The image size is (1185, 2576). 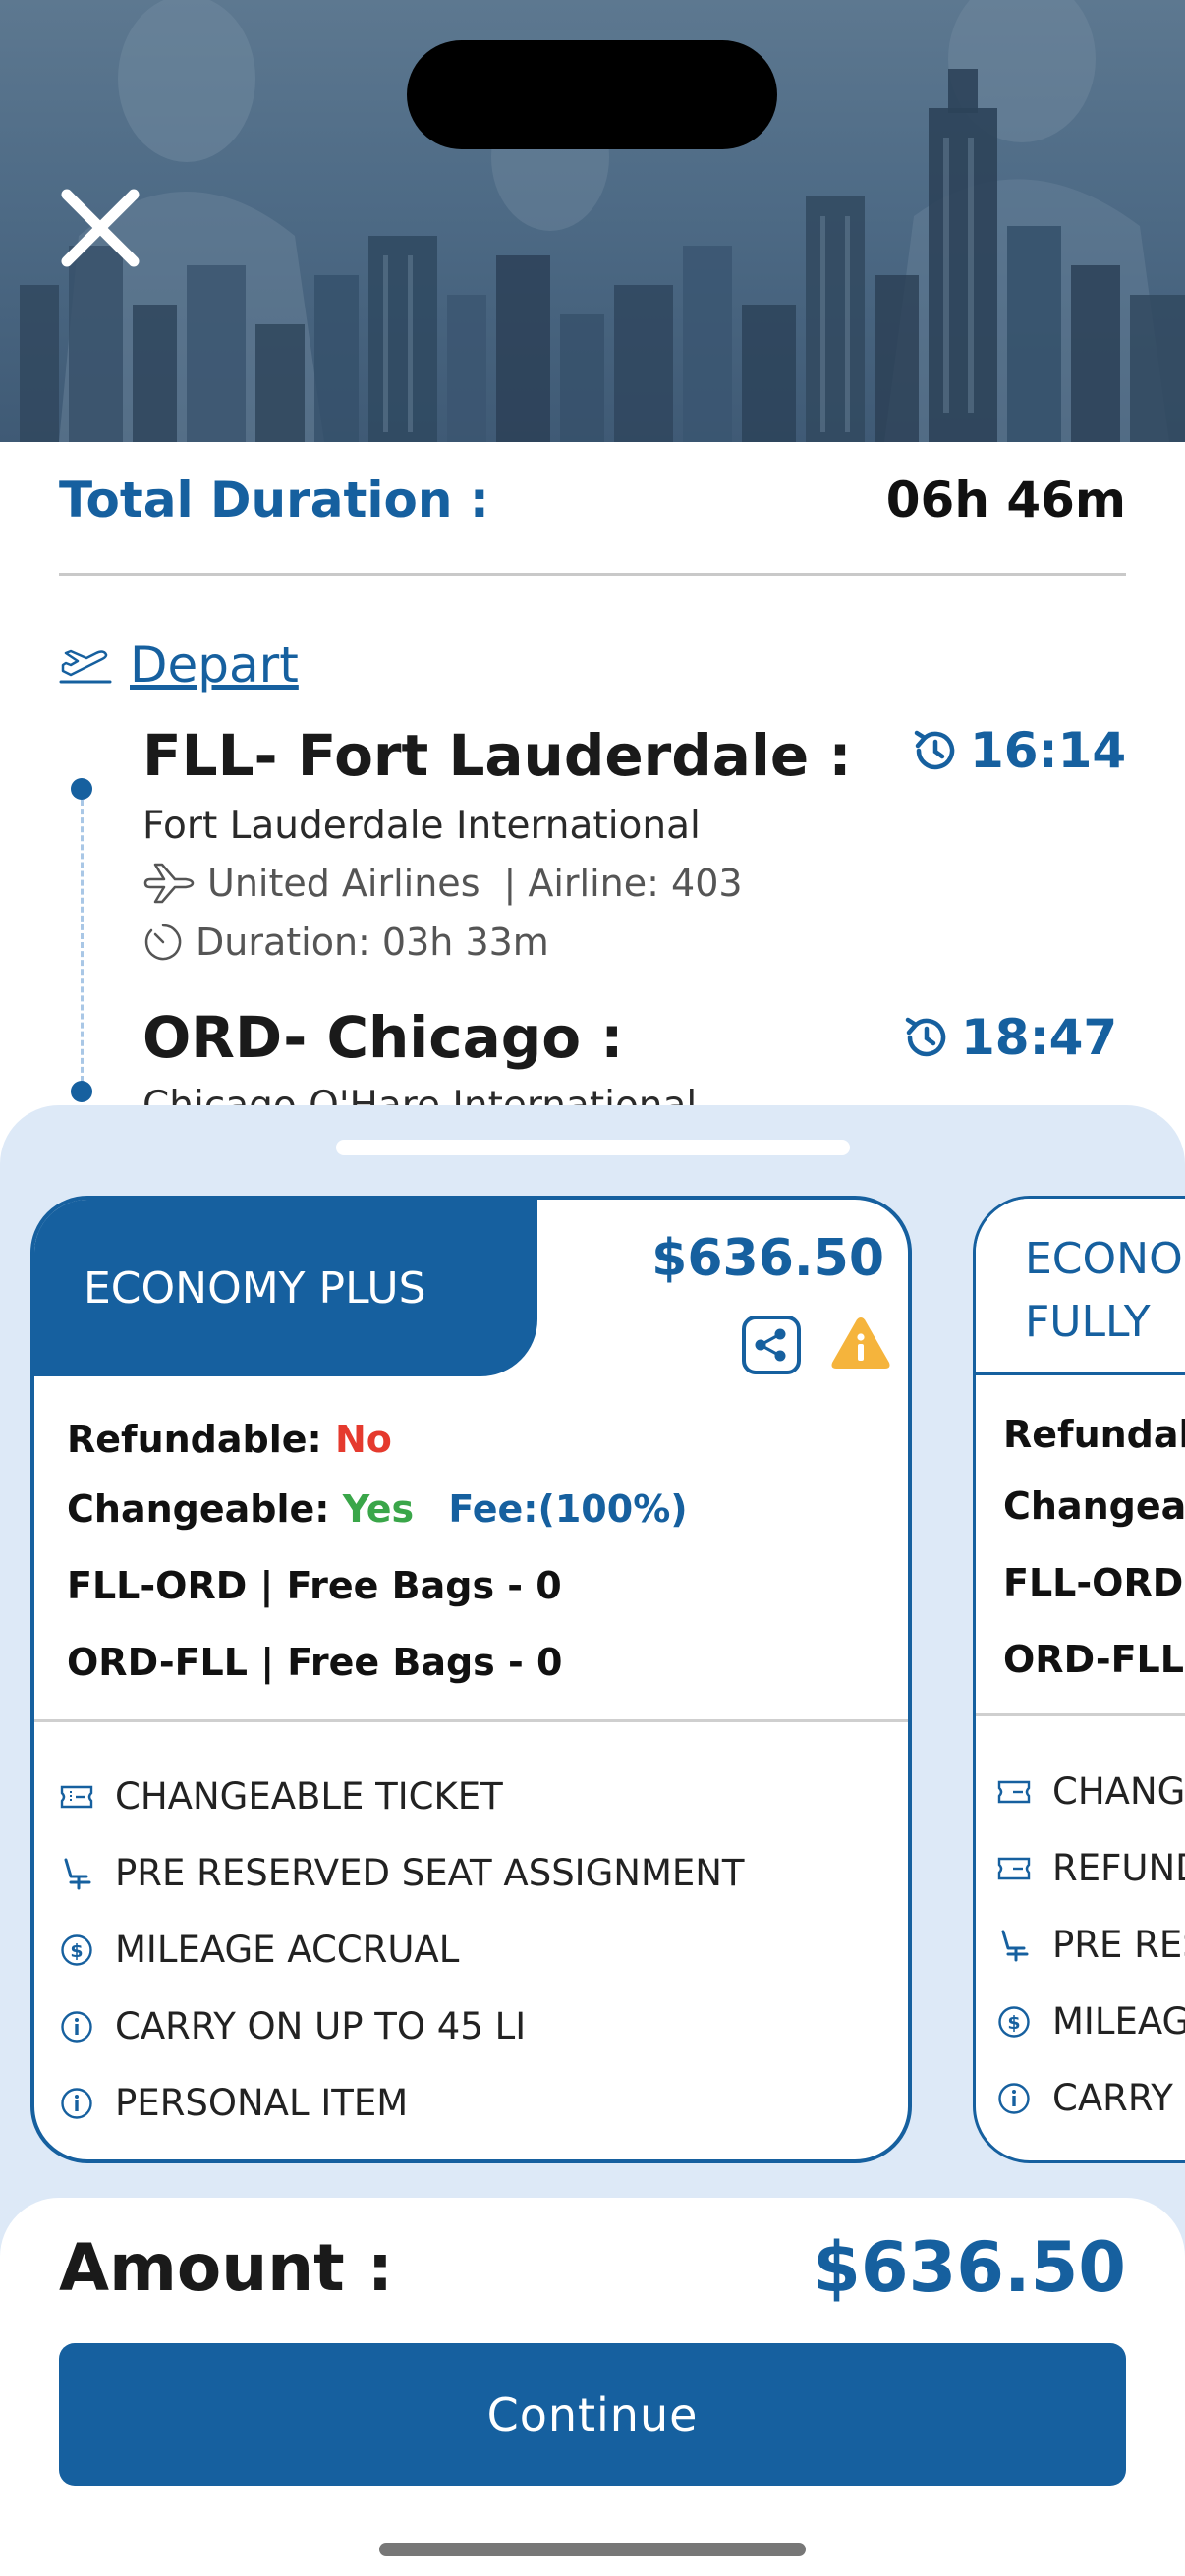 I want to click on fare-name-tab: ECONO FULLY, so click(x=1080, y=1287).